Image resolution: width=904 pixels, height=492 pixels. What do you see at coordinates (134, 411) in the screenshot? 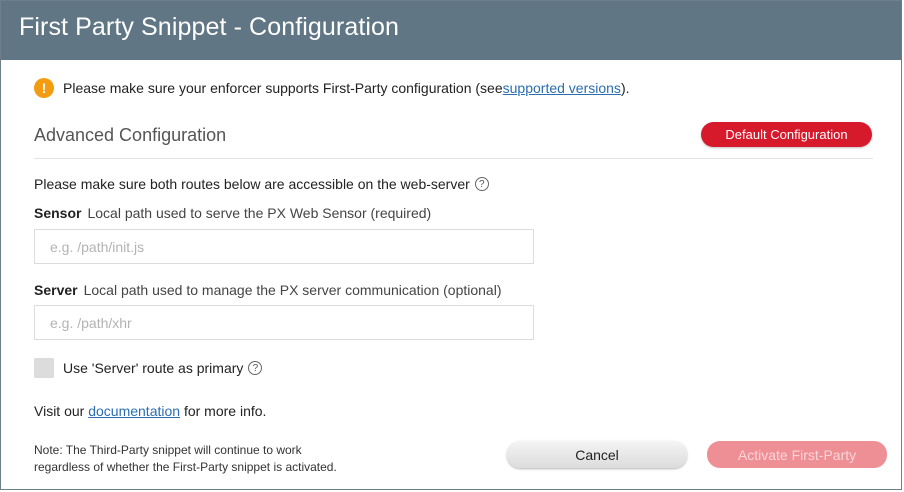
I see `documentation-link: documentation` at bounding box center [134, 411].